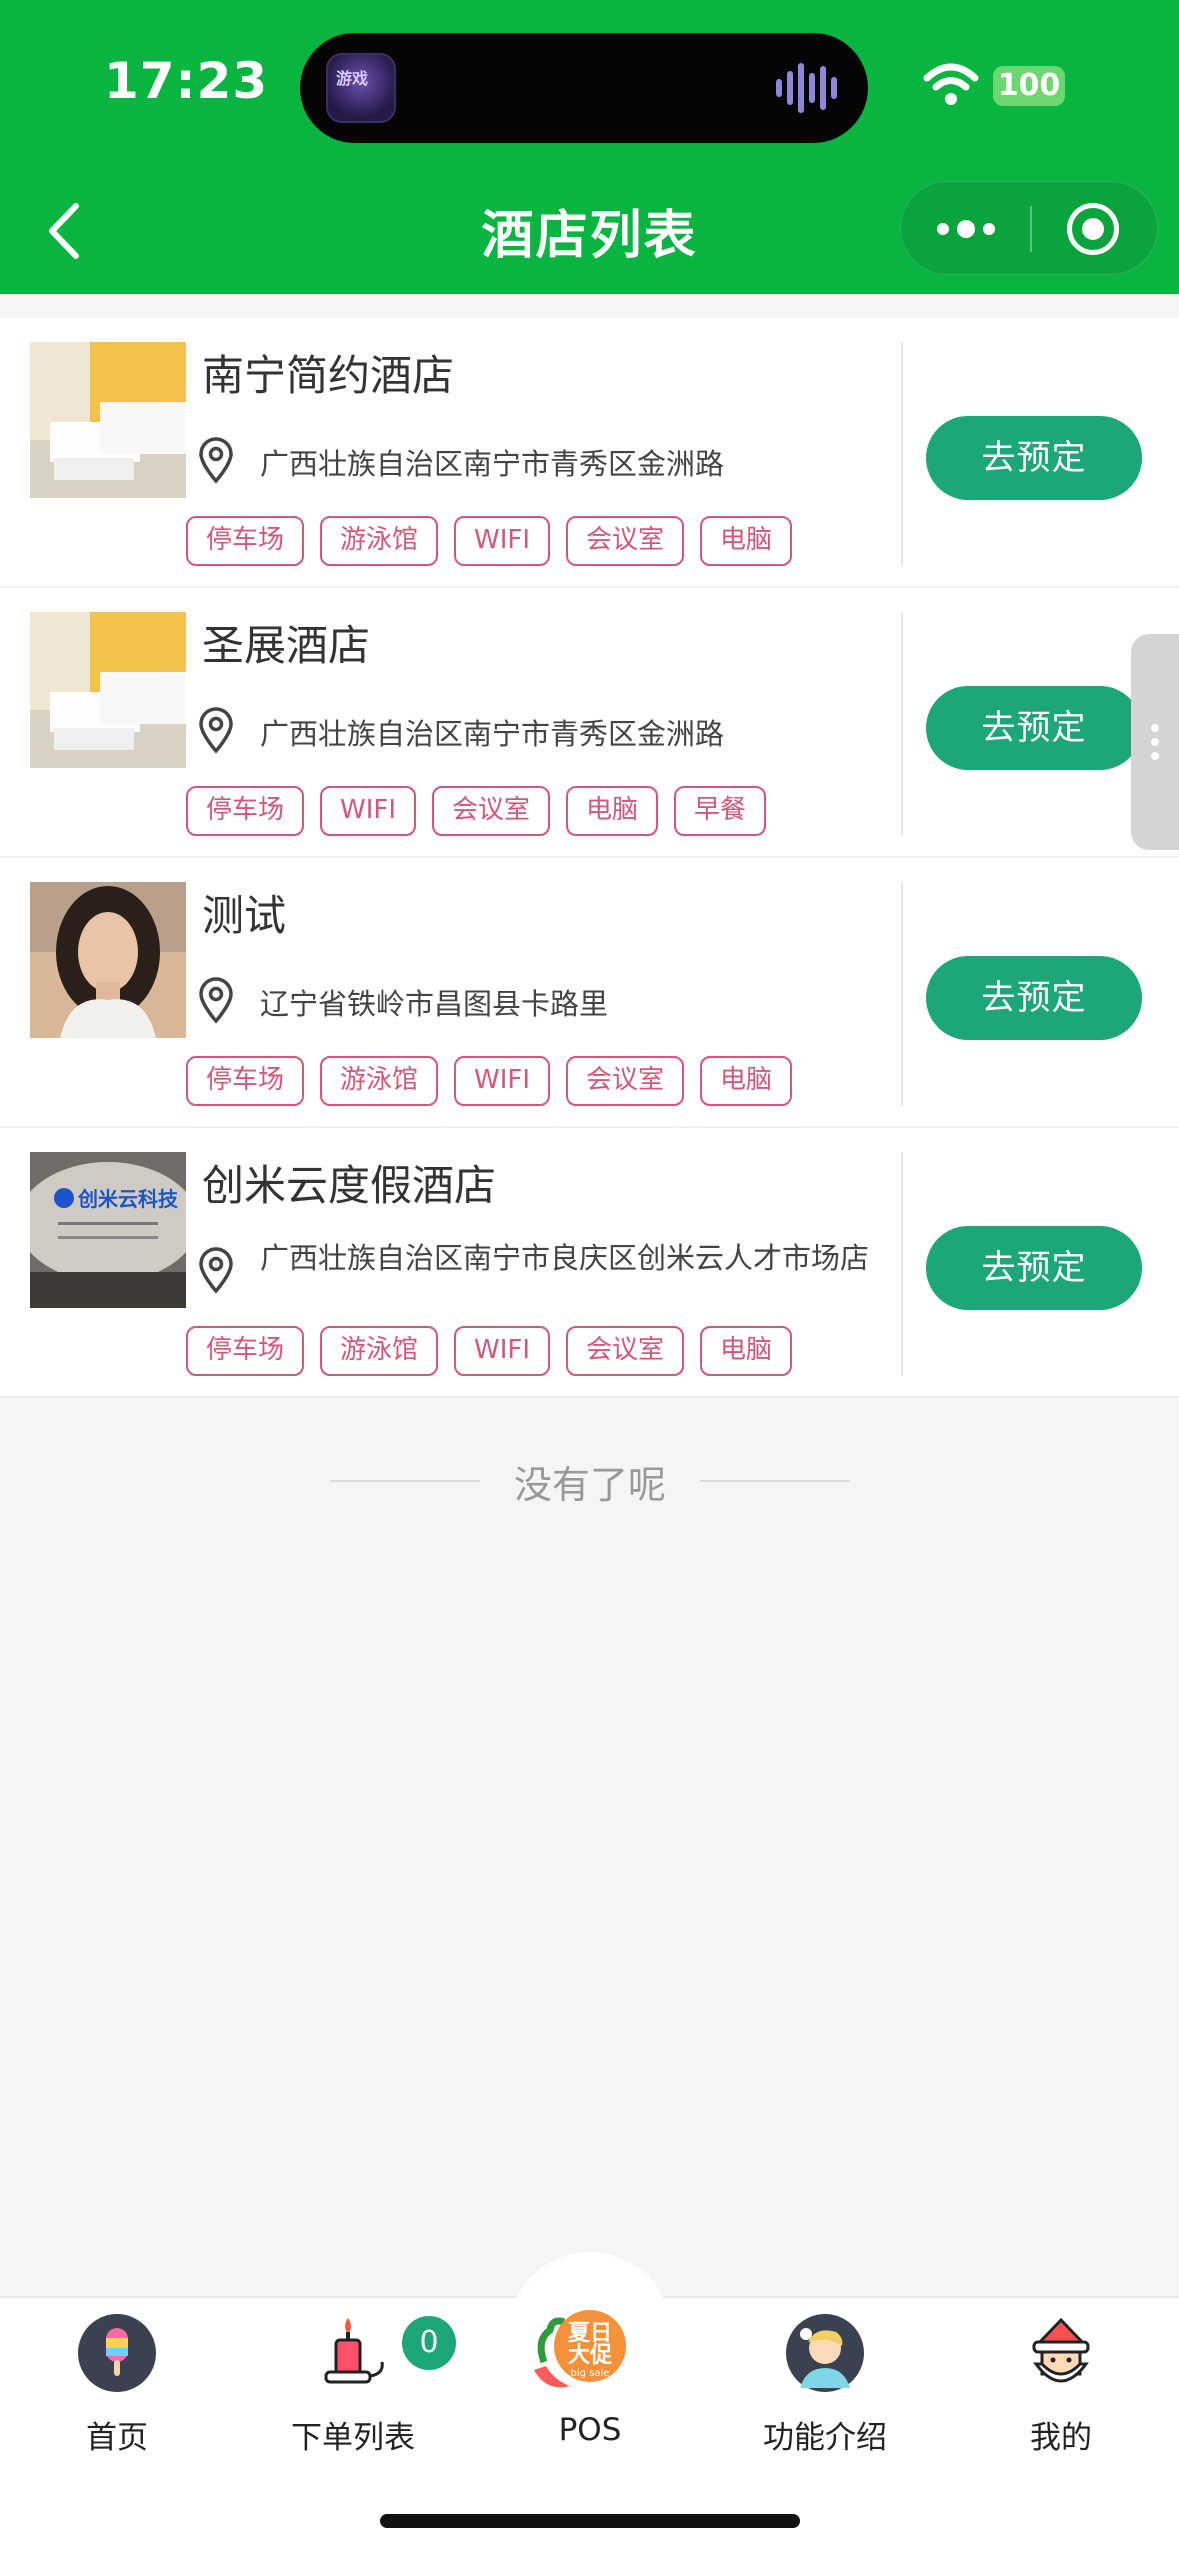  Describe the element at coordinates (186, 81) in the screenshot. I see `status-time: 17:23` at that location.